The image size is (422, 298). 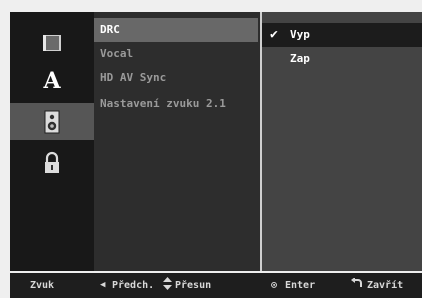 I want to click on sidebar-item-audio, so click(x=52, y=121).